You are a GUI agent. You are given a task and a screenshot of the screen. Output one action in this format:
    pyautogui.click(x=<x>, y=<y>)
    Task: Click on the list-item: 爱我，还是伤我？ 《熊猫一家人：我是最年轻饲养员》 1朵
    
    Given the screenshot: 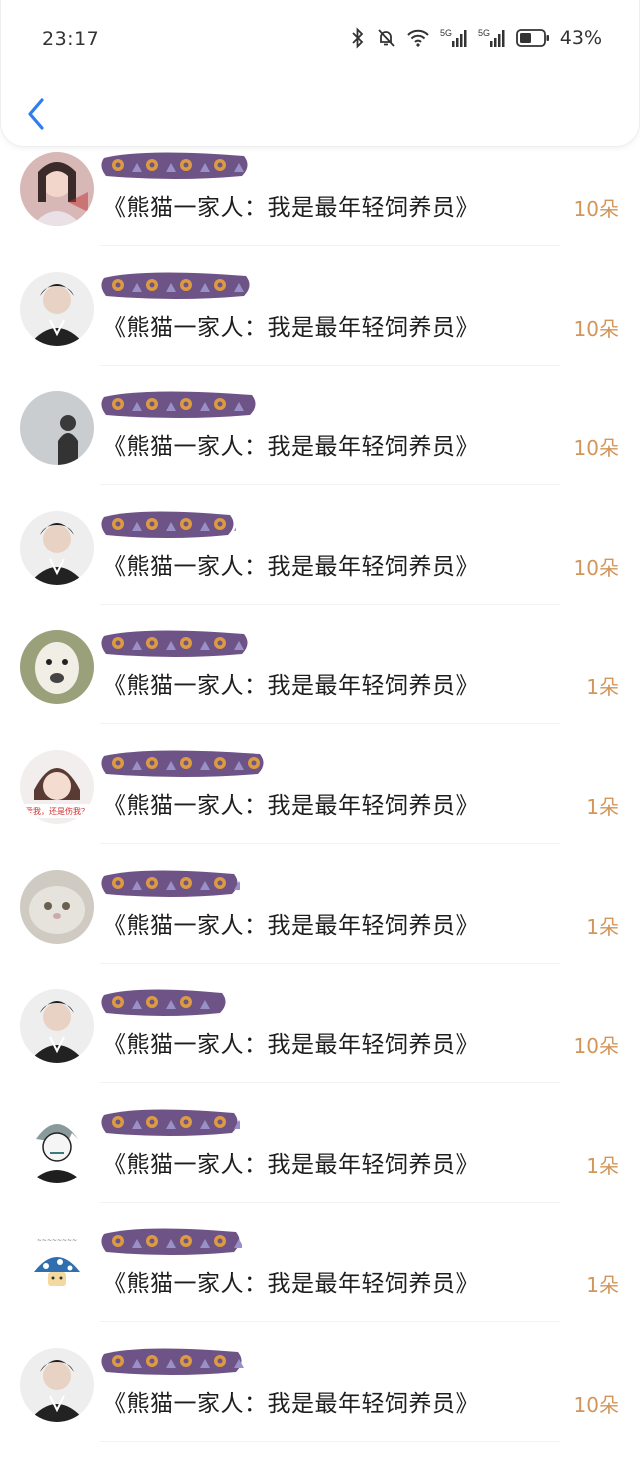 What is the action you would take?
    pyautogui.click(x=320, y=804)
    